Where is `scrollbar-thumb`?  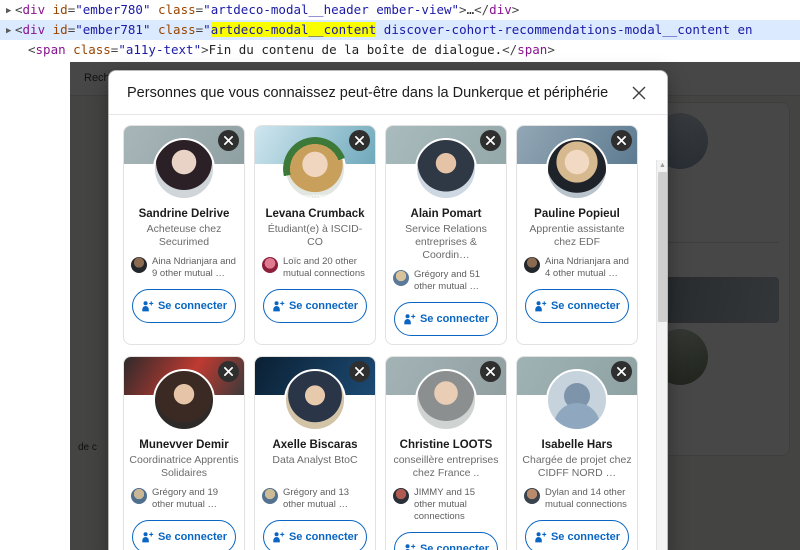
scrollbar-thumb is located at coordinates (662, 247).